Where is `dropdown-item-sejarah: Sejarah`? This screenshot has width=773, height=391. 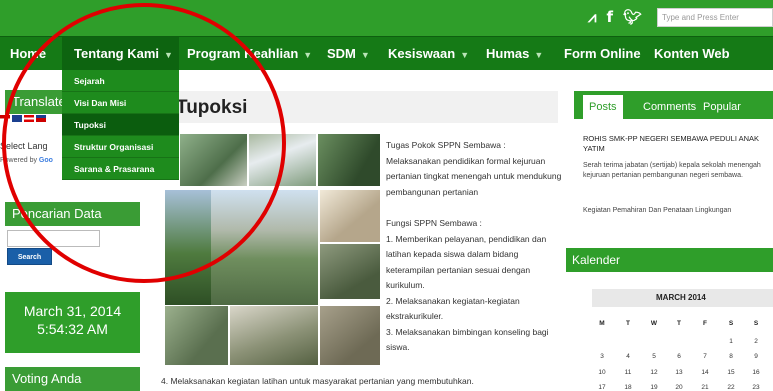
dropdown-item-sejarah: Sejarah is located at coordinates (120, 81).